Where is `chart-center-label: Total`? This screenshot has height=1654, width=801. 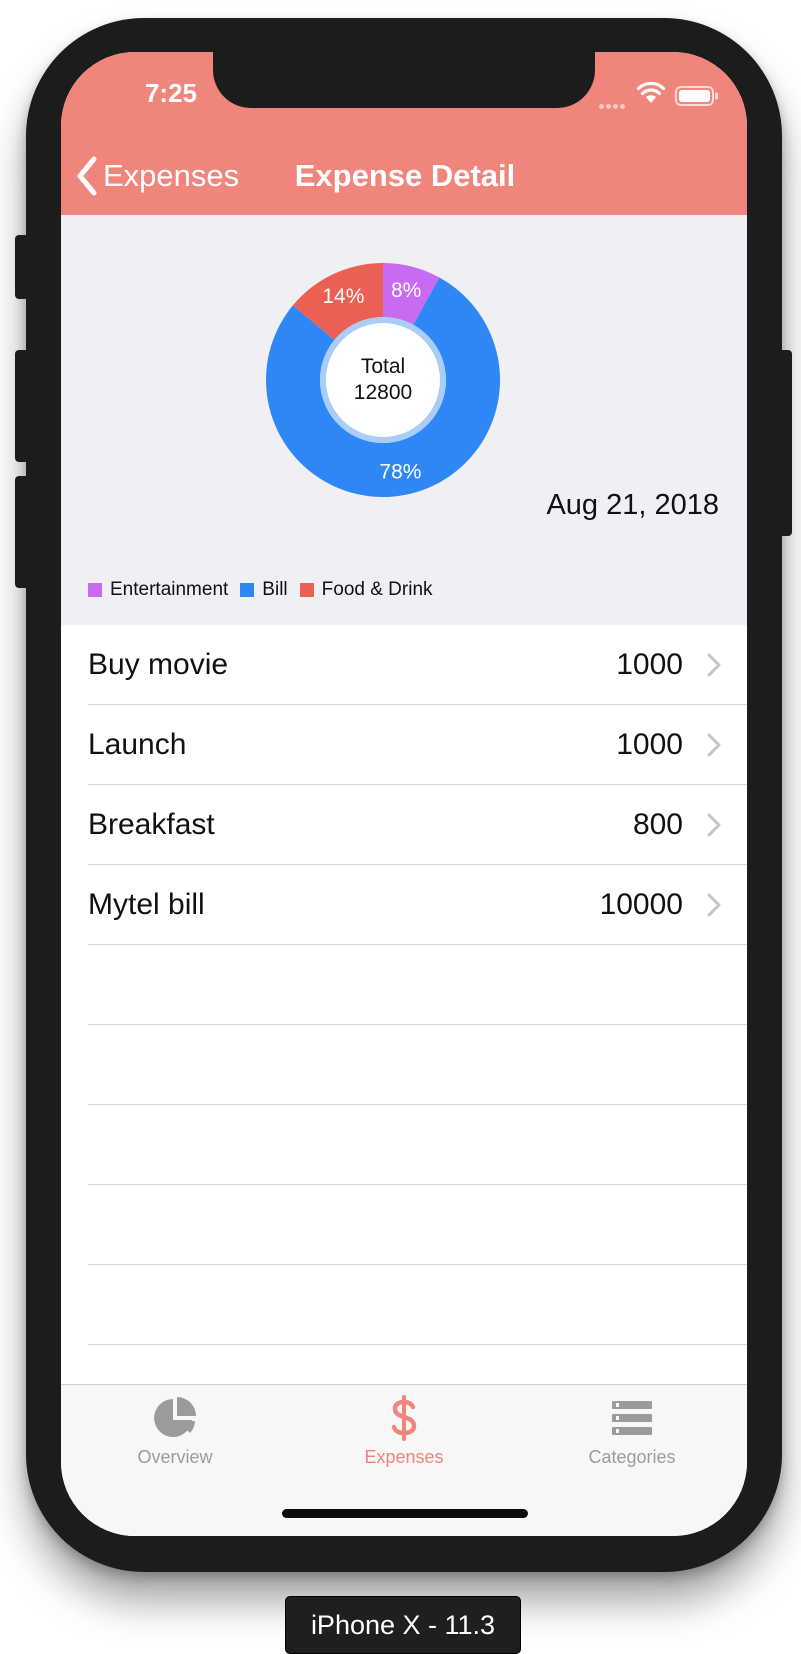
chart-center-label: Total is located at coordinates (383, 366).